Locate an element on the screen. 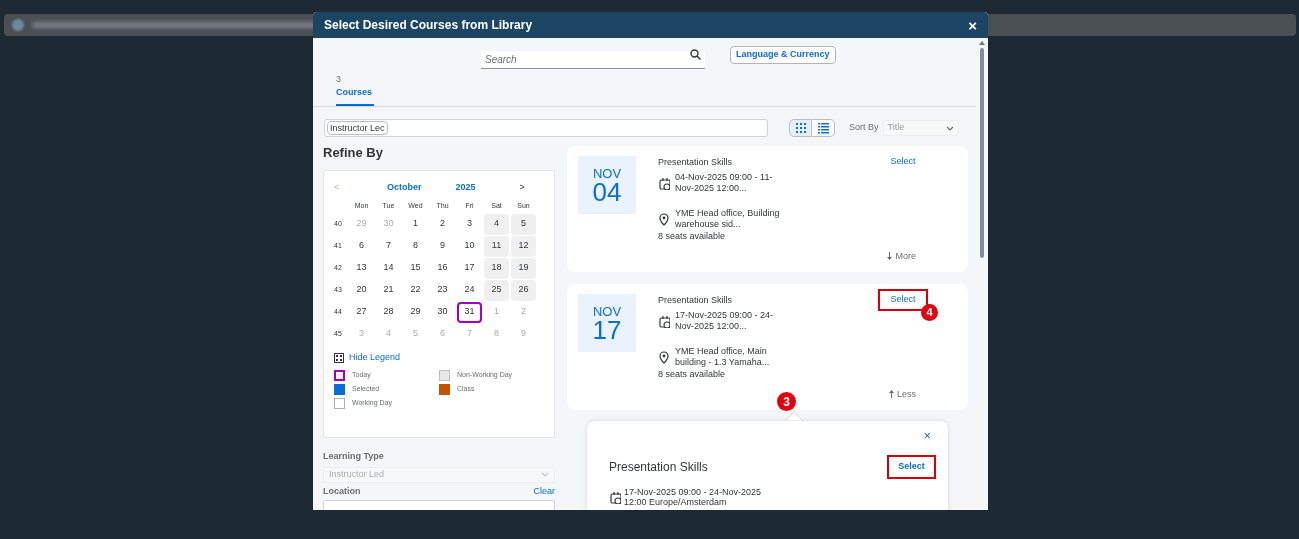 The height and width of the screenshot is (539, 1299). calendar-day: 4 is located at coordinates (496, 224).